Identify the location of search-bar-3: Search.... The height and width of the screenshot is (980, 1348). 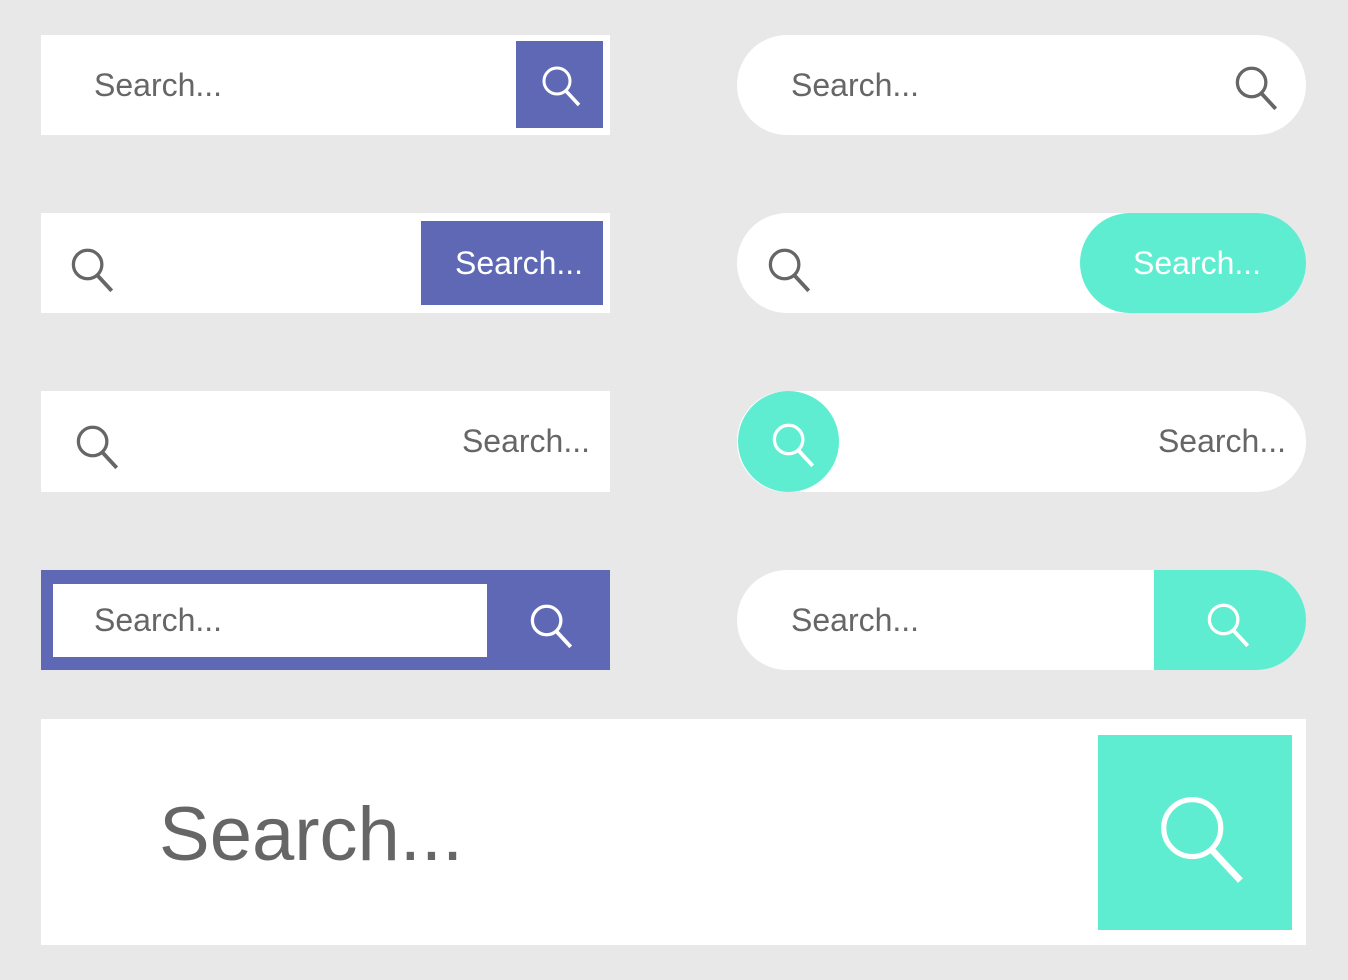
(325, 441).